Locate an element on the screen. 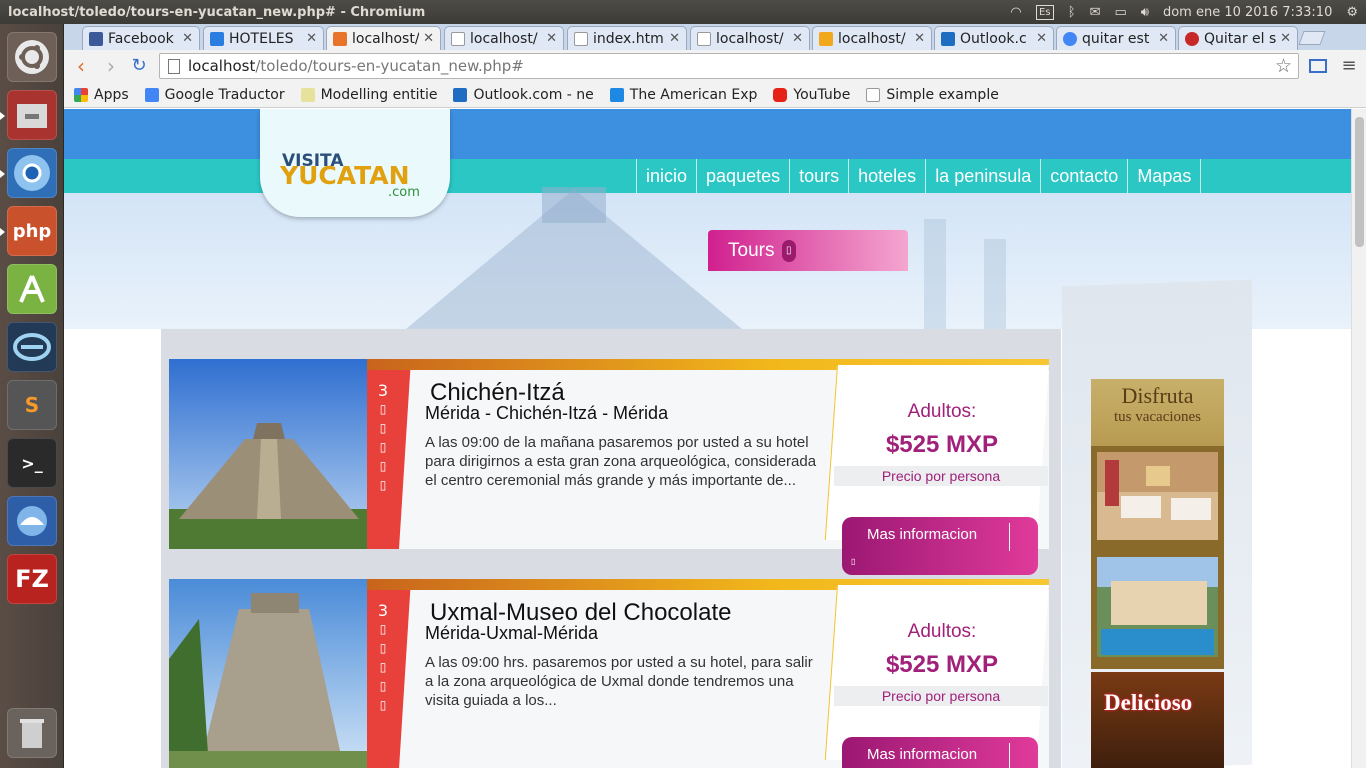 Image resolution: width=1366 pixels, height=768 pixels. sublime-text-icon: S is located at coordinates (32, 405).